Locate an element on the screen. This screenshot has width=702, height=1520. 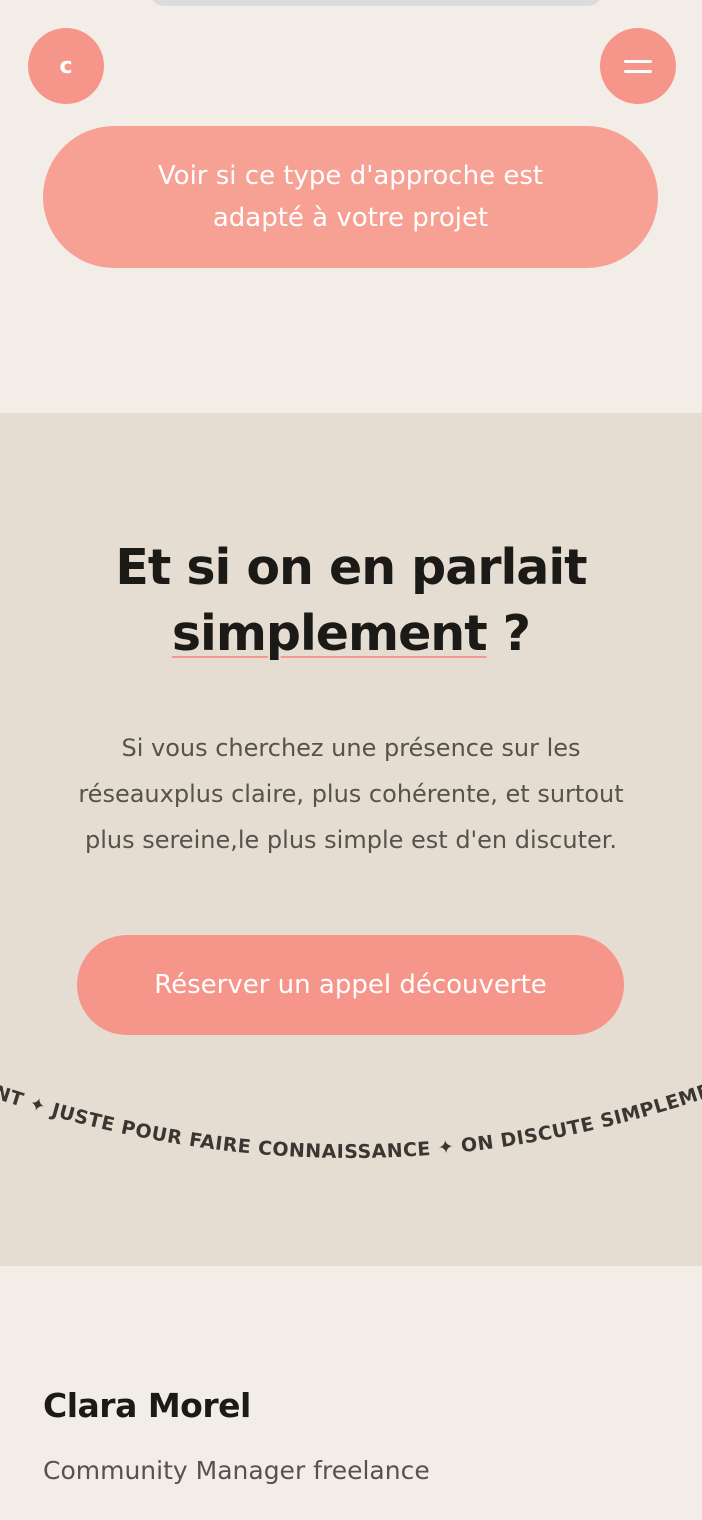
footer-role: Community Manager freelance is located at coordinates (236, 1470).